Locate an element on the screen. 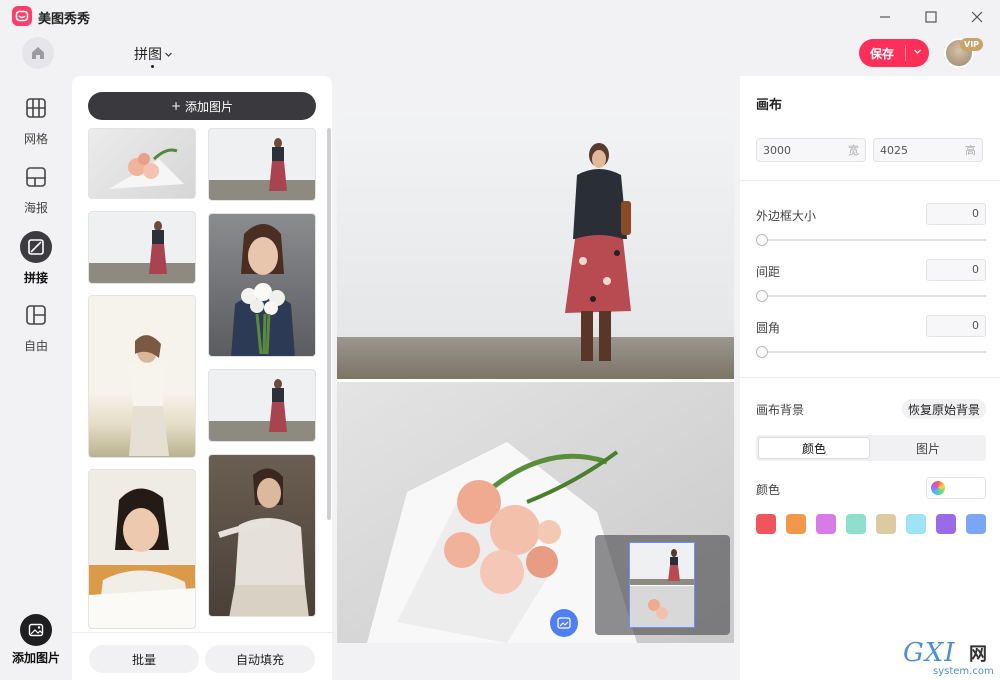 This screenshot has height=680, width=1000. corner-radius-label: 圆角 is located at coordinates (768, 328).